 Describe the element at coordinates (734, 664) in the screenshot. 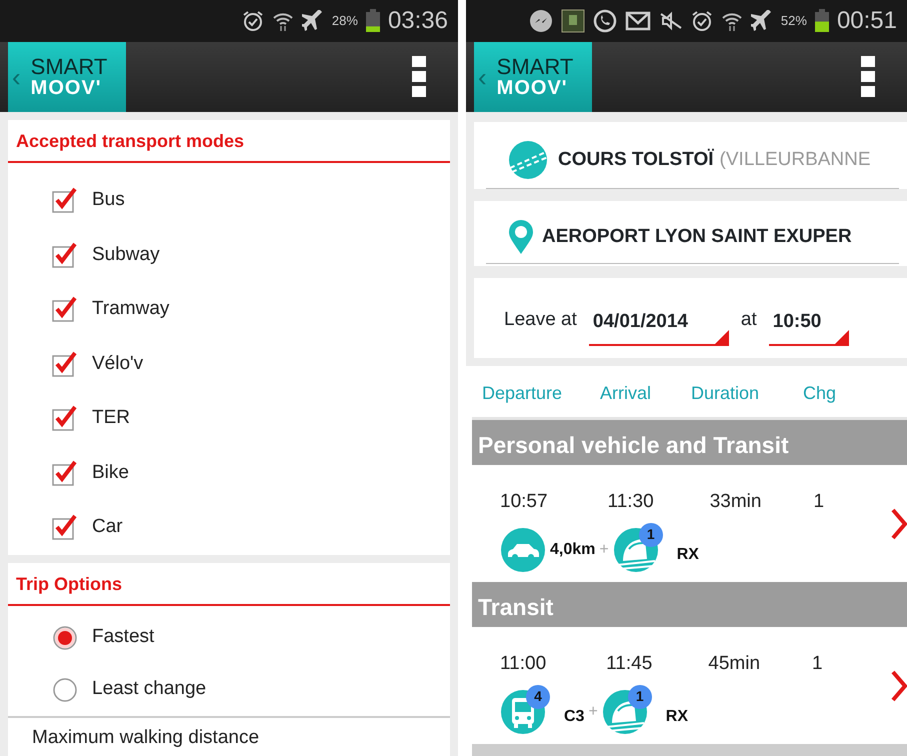

I see `trip-duration: 45min` at that location.